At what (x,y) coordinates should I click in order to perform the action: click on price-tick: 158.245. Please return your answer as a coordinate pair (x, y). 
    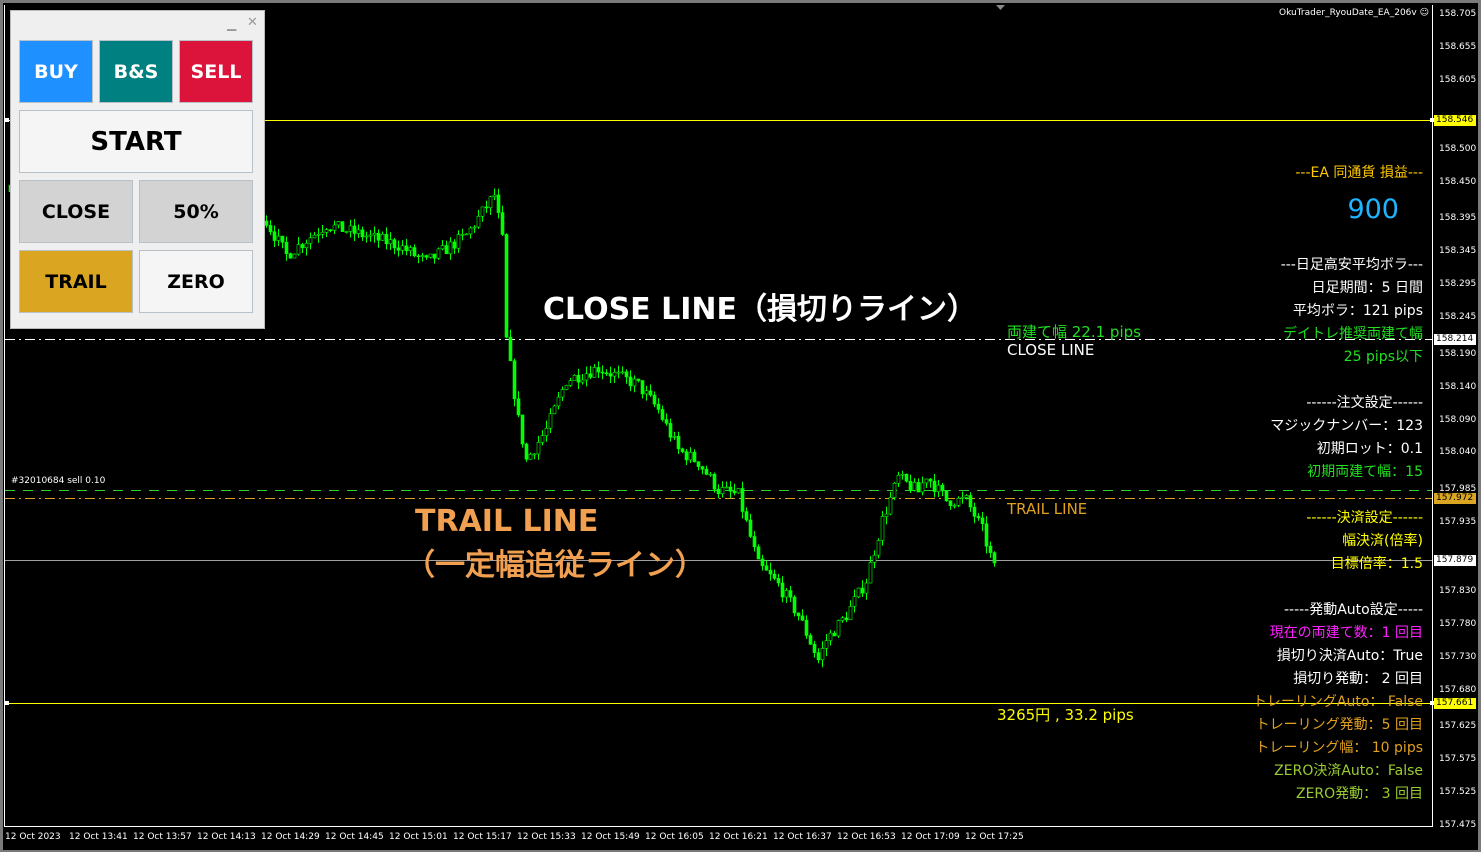
    Looking at the image, I should click on (1458, 317).